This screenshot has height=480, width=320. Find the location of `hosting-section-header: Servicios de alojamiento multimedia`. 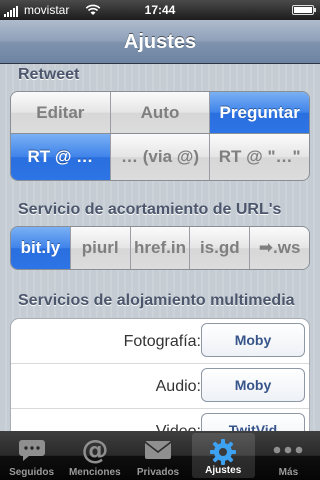

hosting-section-header: Servicios de alojamiento multimedia is located at coordinates (156, 300).